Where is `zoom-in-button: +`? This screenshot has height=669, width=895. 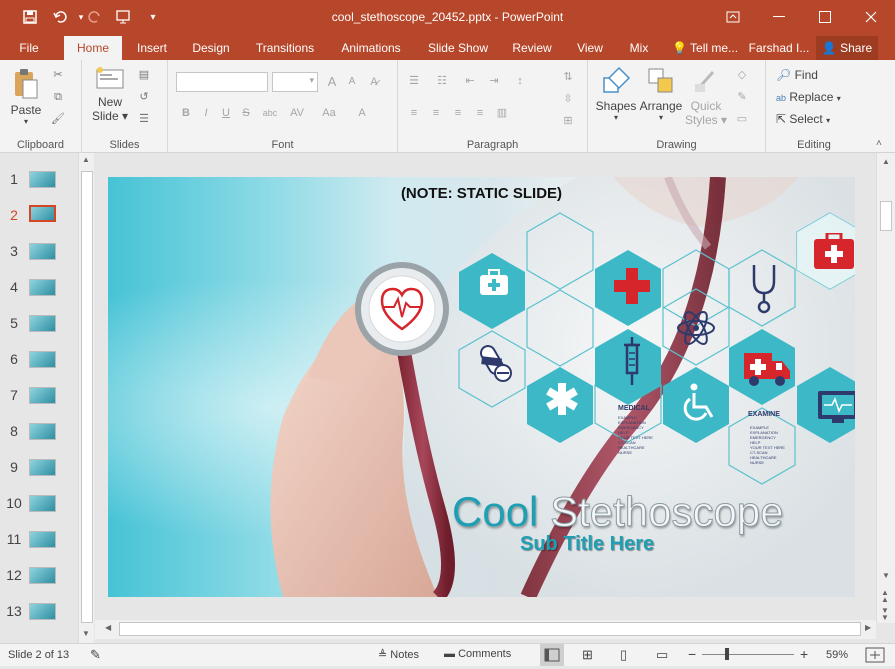 zoom-in-button: + is located at coordinates (804, 654).